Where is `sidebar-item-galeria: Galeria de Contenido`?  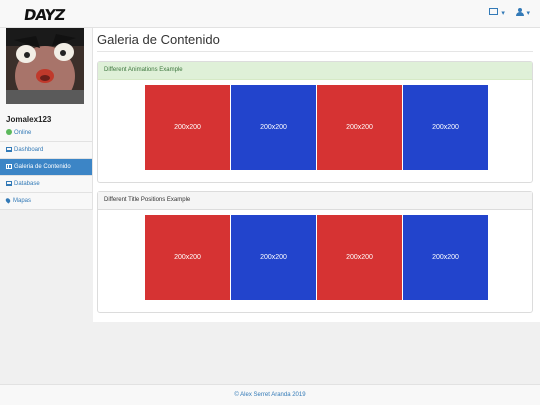 sidebar-item-galeria: Galeria de Contenido is located at coordinates (46, 166).